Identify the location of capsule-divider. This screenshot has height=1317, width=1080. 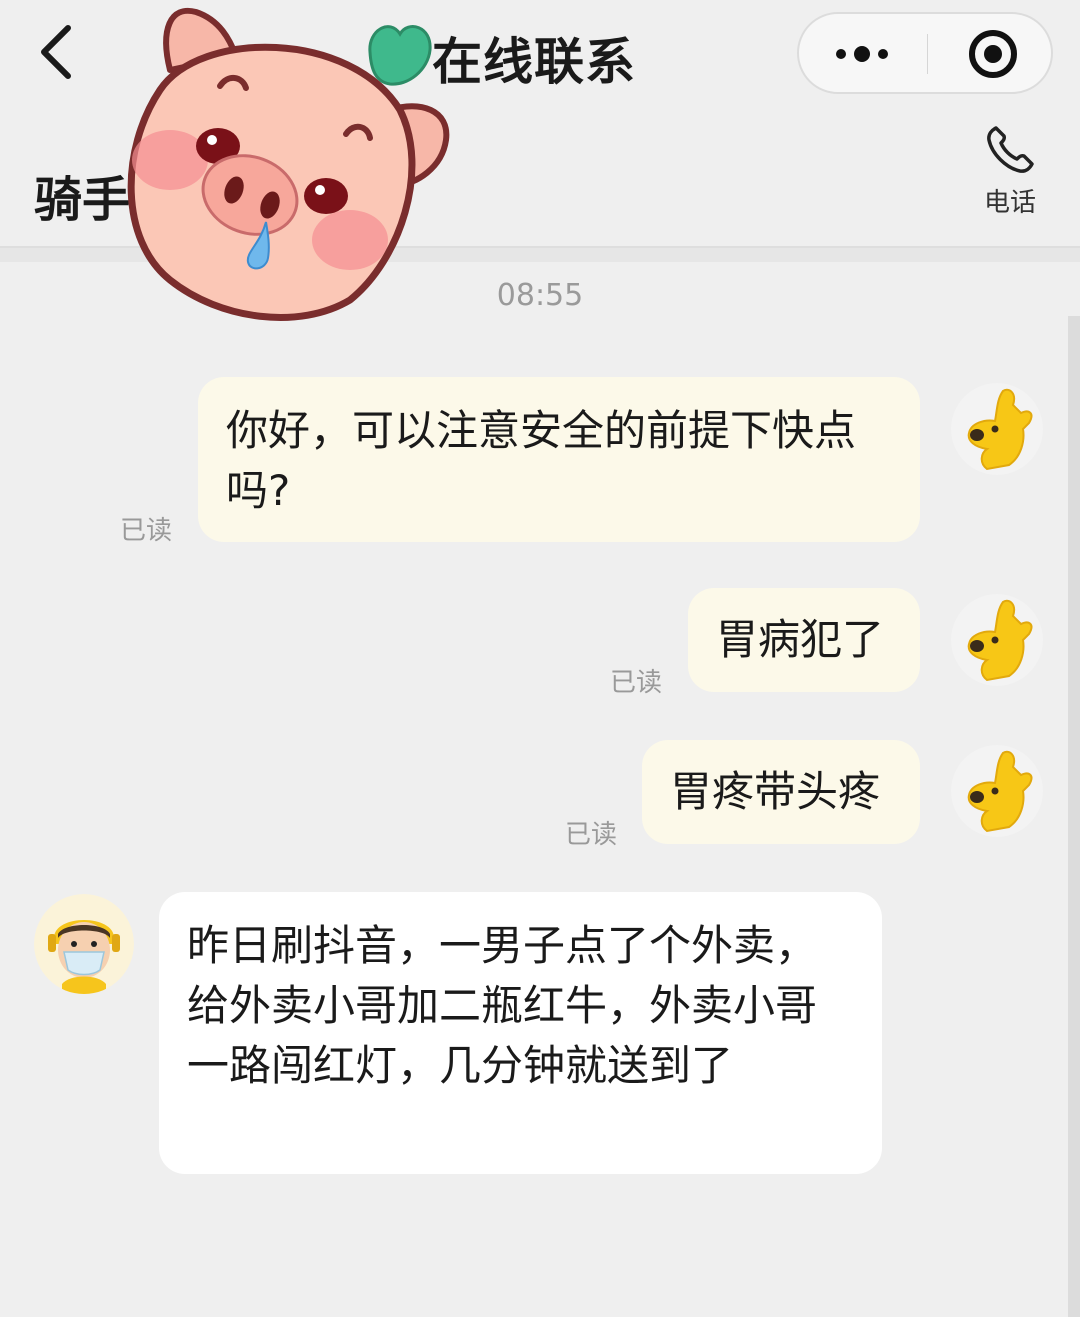
(927, 54).